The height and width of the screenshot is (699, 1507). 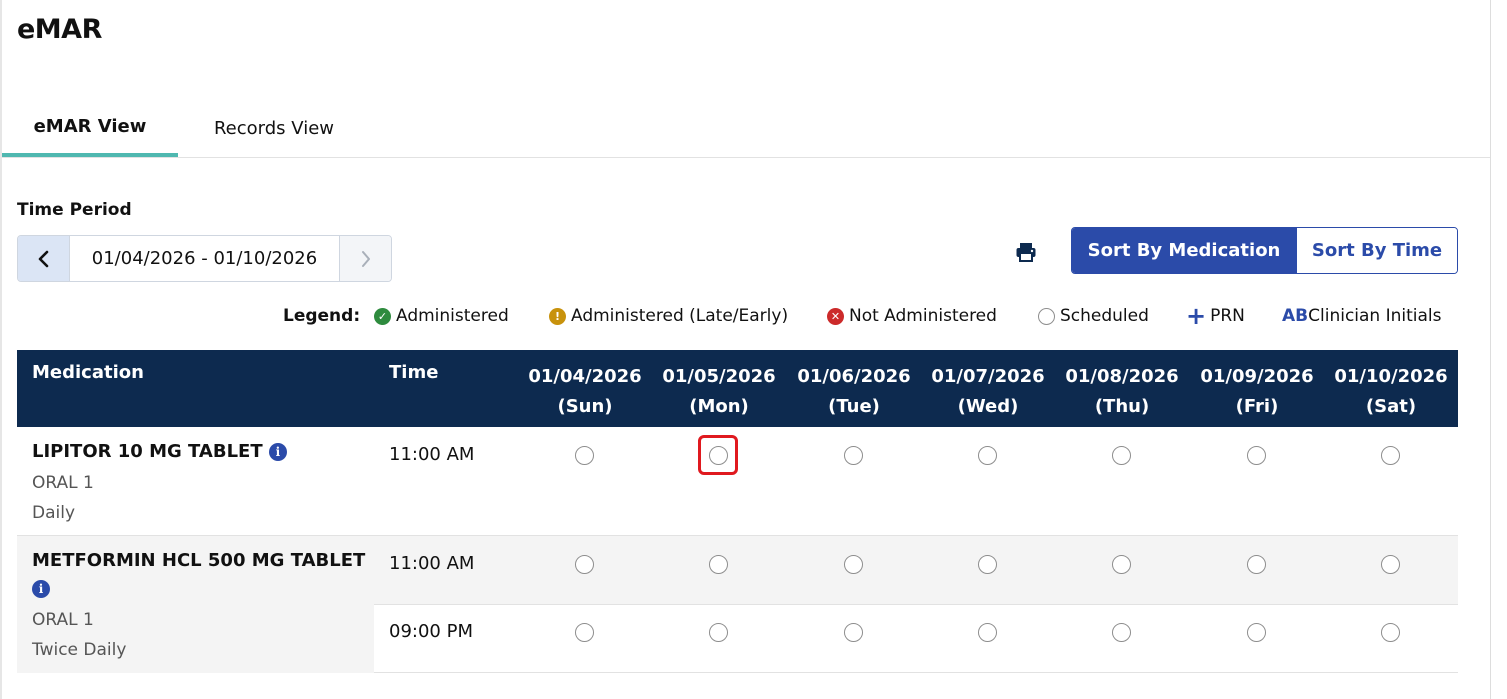 I want to click on chevron-left-icon, so click(x=43, y=258).